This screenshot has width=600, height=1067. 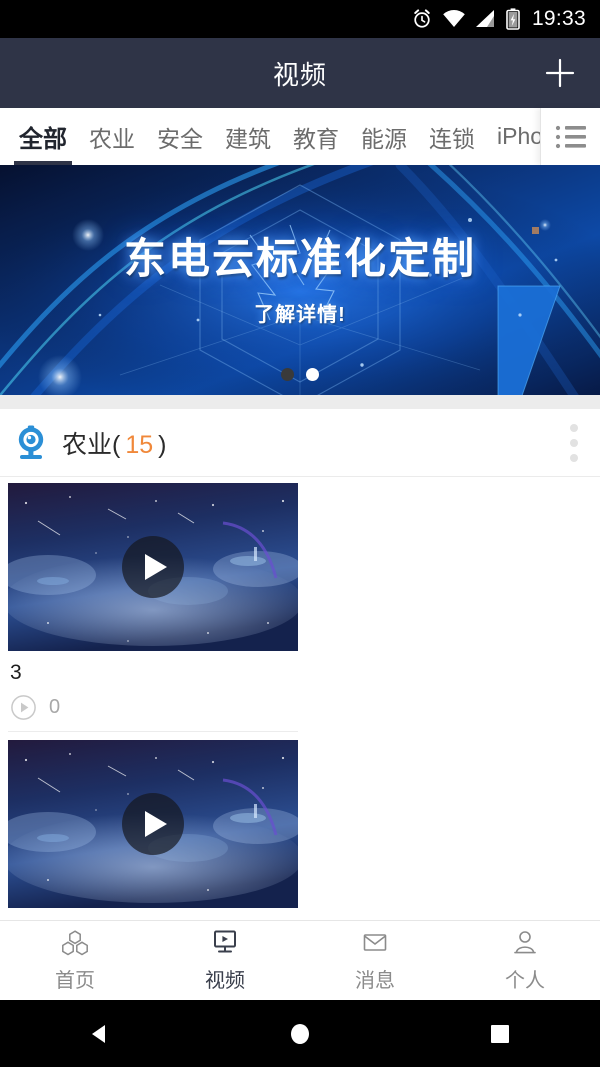 What do you see at coordinates (162, 444) in the screenshot?
I see `section-close-paren: )` at bounding box center [162, 444].